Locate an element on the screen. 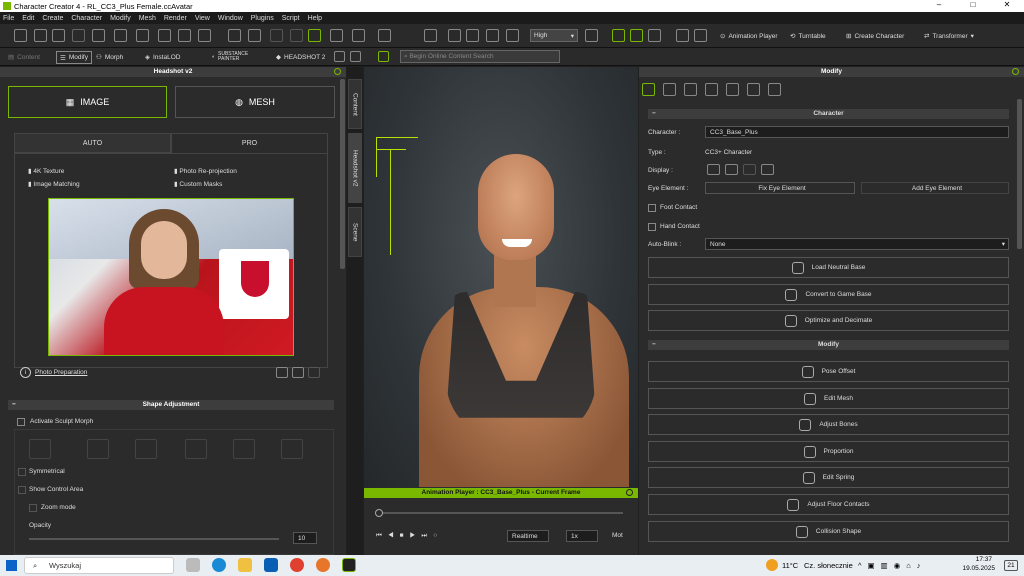 The height and width of the screenshot is (576, 1024). menu-plugins: Plugins is located at coordinates (262, 18).